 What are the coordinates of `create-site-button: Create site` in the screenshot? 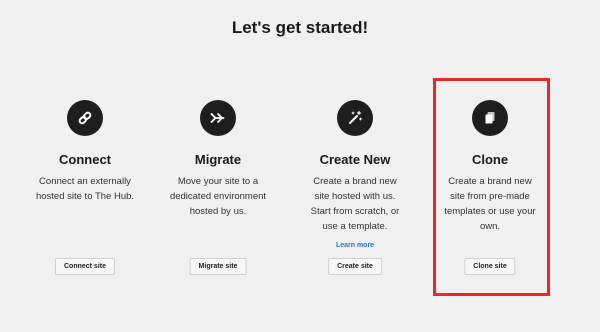 It's located at (355, 266).